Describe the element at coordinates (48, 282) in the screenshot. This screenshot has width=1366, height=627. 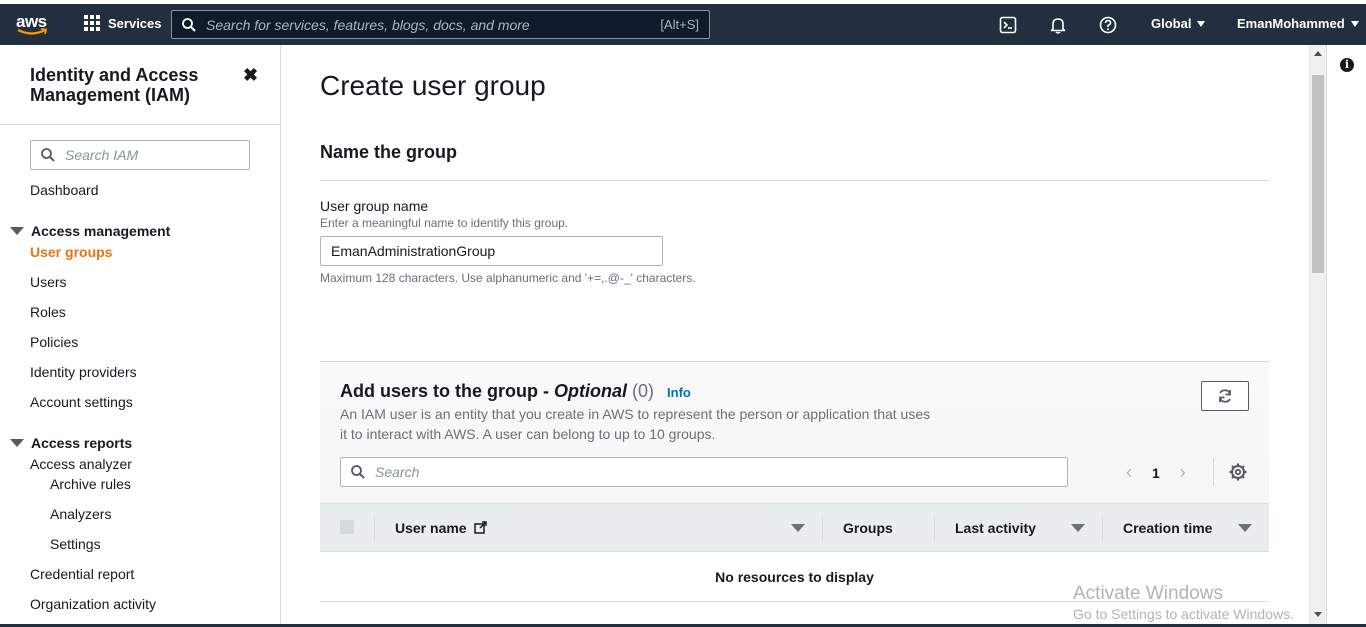
I see `sidebar-item-users: Users` at that location.